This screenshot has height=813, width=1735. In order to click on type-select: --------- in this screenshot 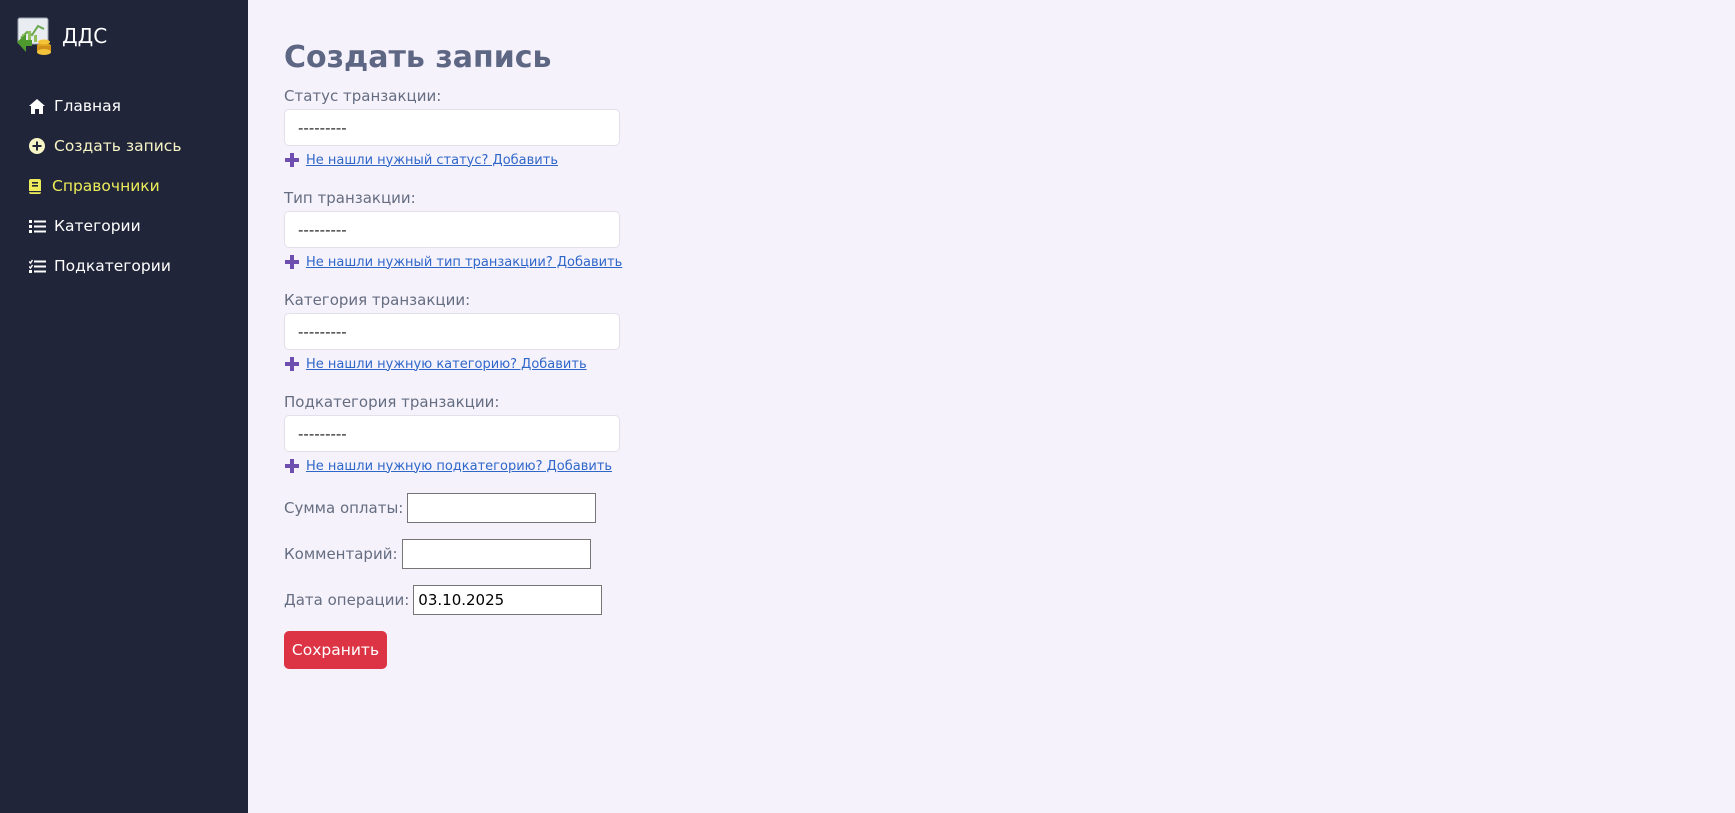, I will do `click(452, 229)`.